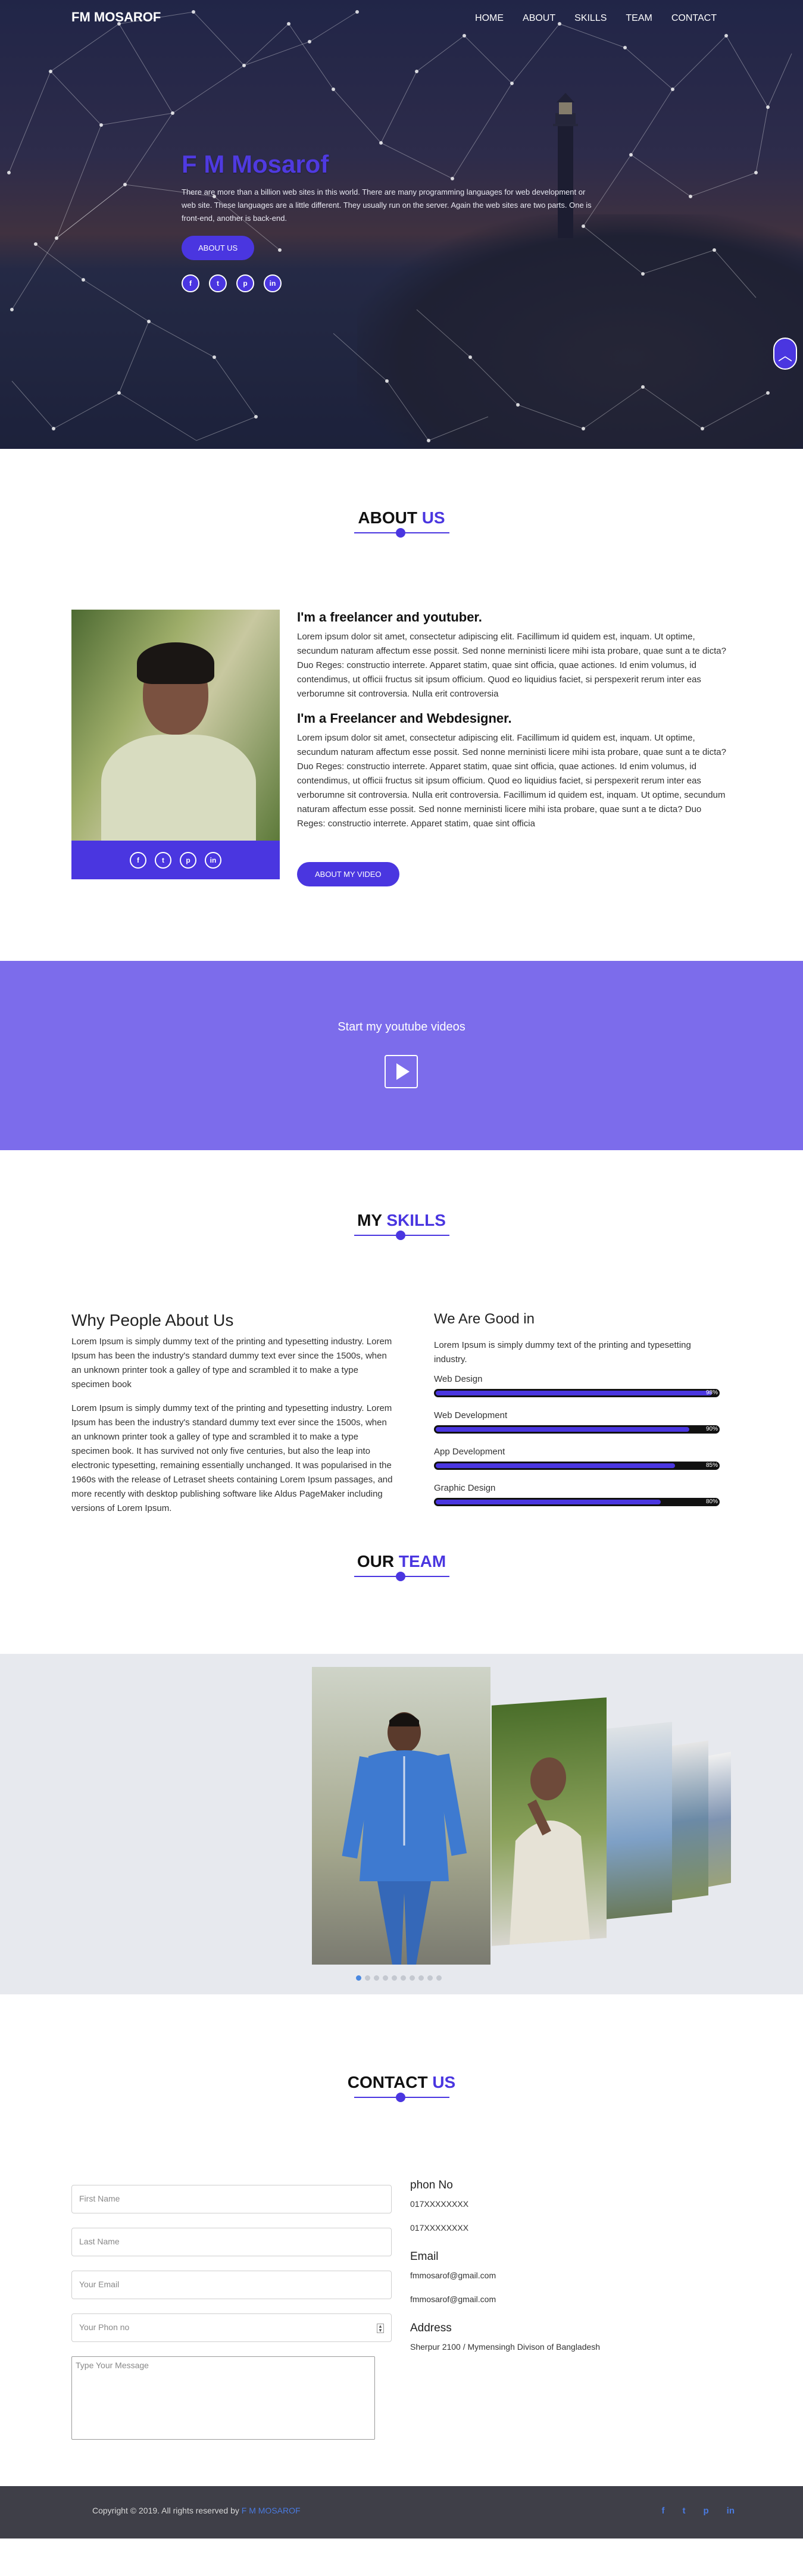  I want to click on hero-title: F M Mosarof, so click(255, 164).